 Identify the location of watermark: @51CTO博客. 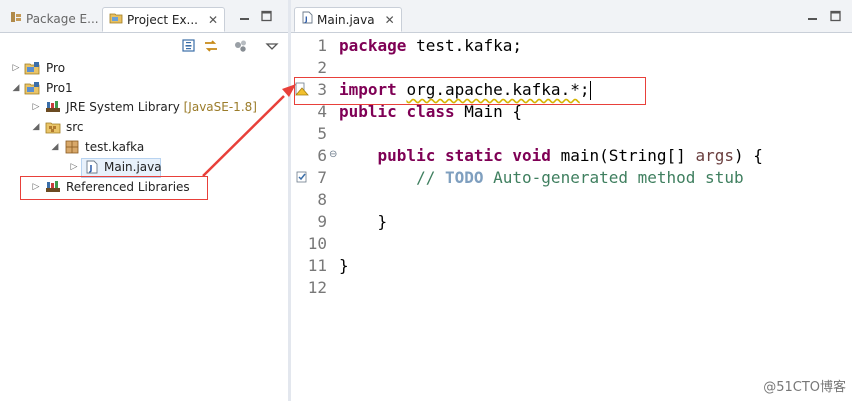
(804, 387).